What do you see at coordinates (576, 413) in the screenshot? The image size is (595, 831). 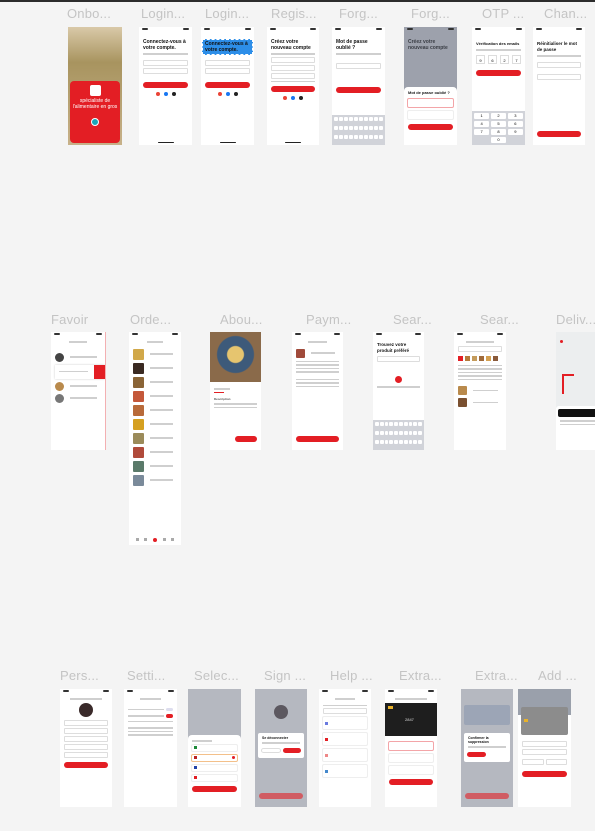 I see `driver-card` at bounding box center [576, 413].